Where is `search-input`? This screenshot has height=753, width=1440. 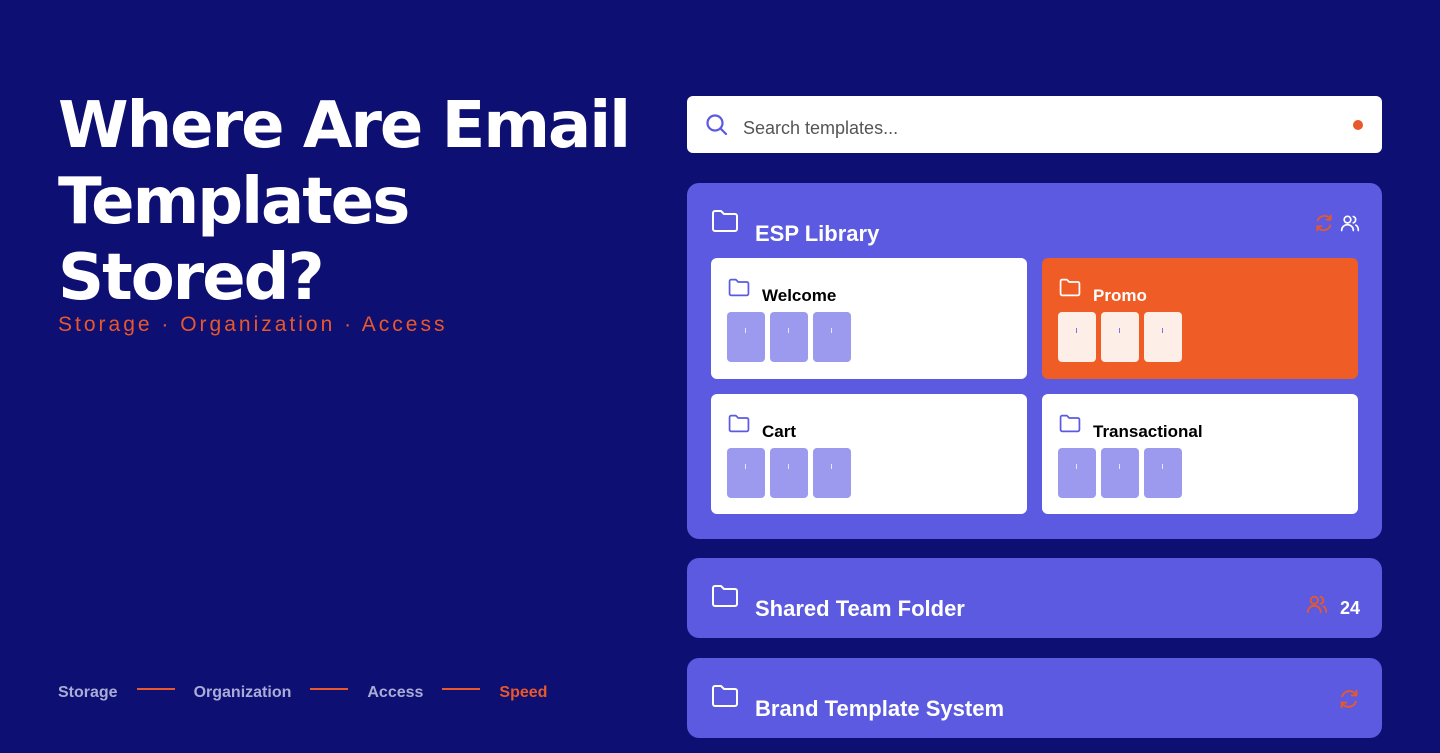
search-input is located at coordinates (1023, 128).